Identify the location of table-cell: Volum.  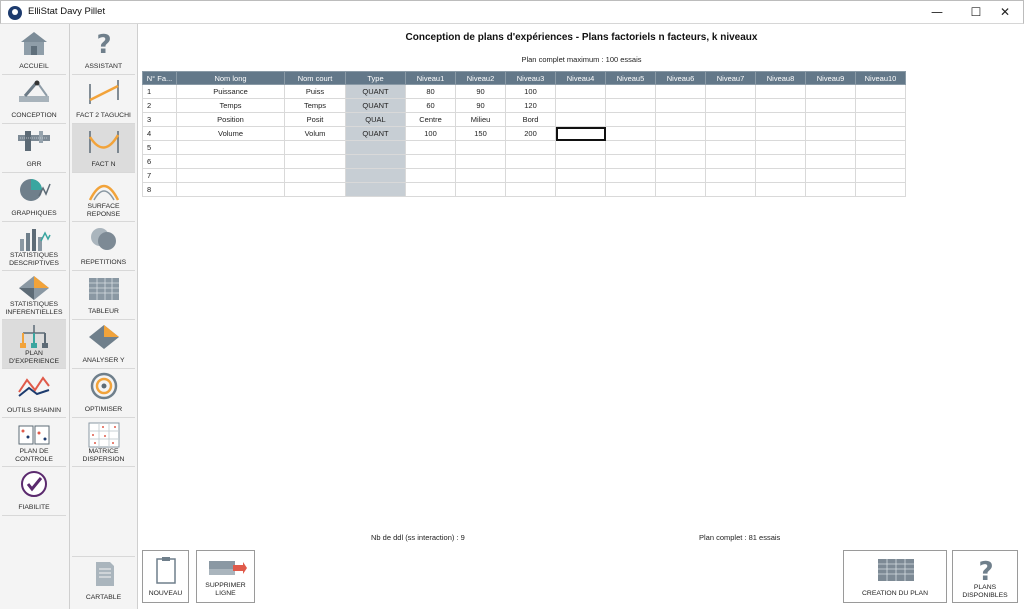
(315, 133).